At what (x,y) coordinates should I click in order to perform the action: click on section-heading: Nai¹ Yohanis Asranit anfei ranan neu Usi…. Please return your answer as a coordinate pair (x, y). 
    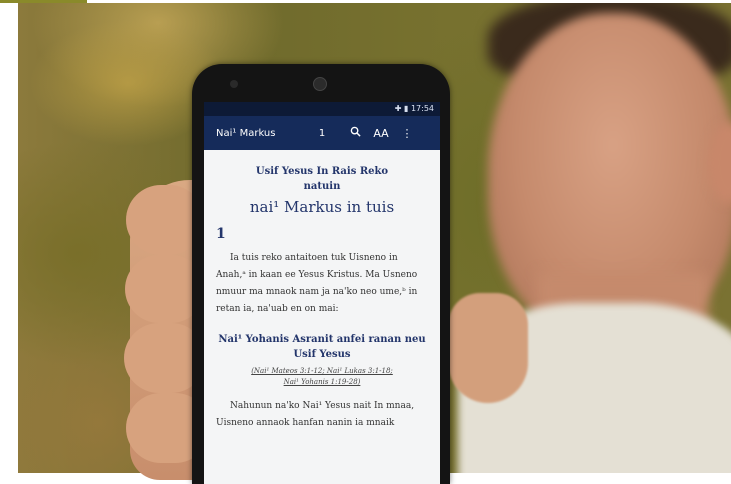
    Looking at the image, I should click on (322, 347).